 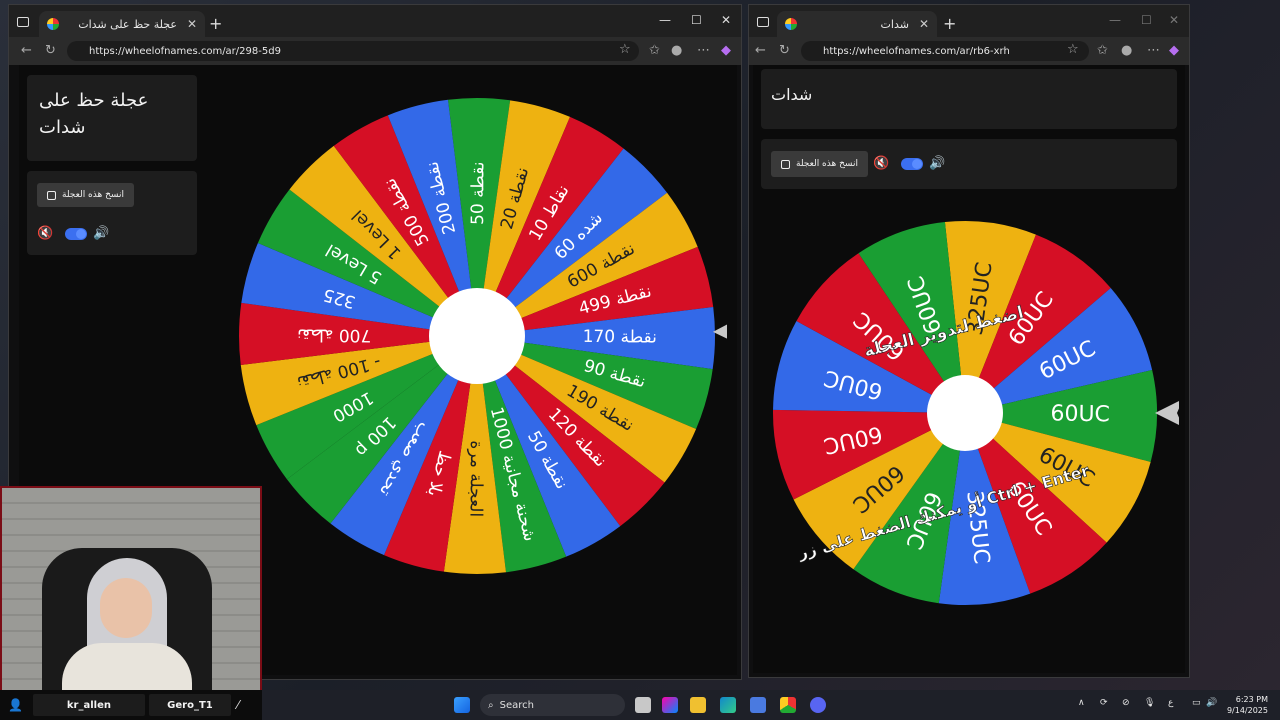 What do you see at coordinates (50, 50) in the screenshot?
I see `refresh-icon: ↻` at bounding box center [50, 50].